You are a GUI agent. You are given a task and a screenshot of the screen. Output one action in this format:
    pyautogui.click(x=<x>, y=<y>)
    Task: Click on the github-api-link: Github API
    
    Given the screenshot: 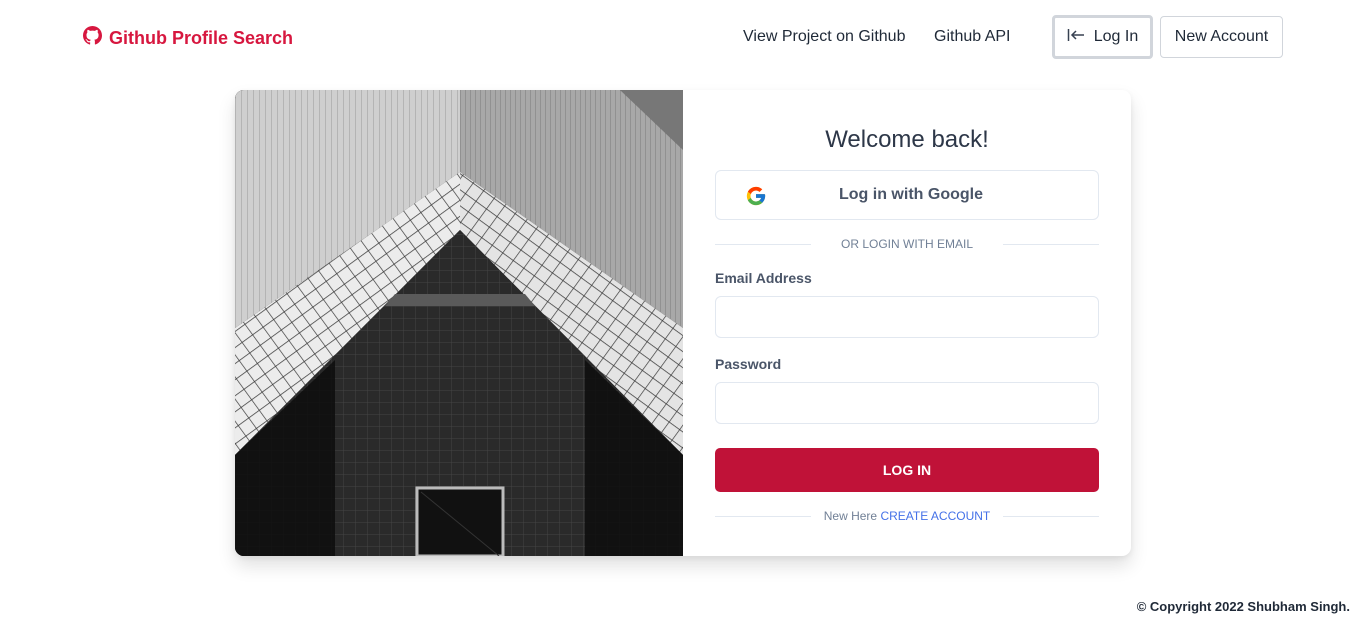 What is the action you would take?
    pyautogui.click(x=972, y=37)
    